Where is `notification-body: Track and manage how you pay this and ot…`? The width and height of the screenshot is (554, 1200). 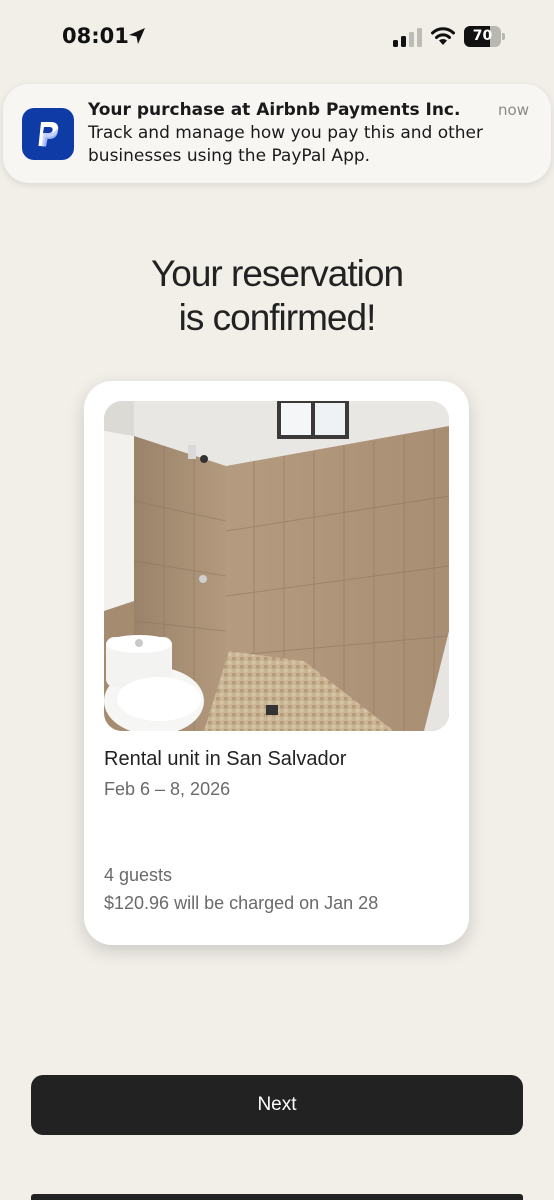 notification-body: Track and manage how you pay this and ot… is located at coordinates (285, 144).